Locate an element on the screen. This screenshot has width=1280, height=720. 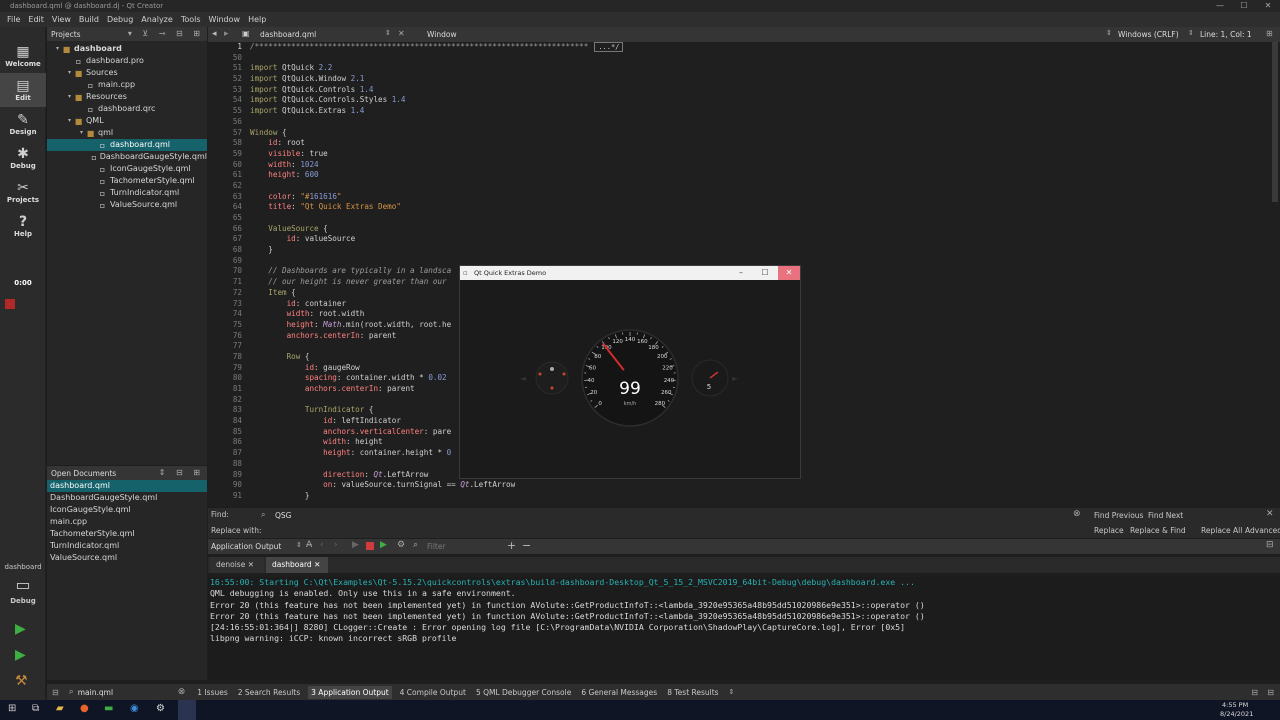
menu-build: Build is located at coordinates (89, 19).